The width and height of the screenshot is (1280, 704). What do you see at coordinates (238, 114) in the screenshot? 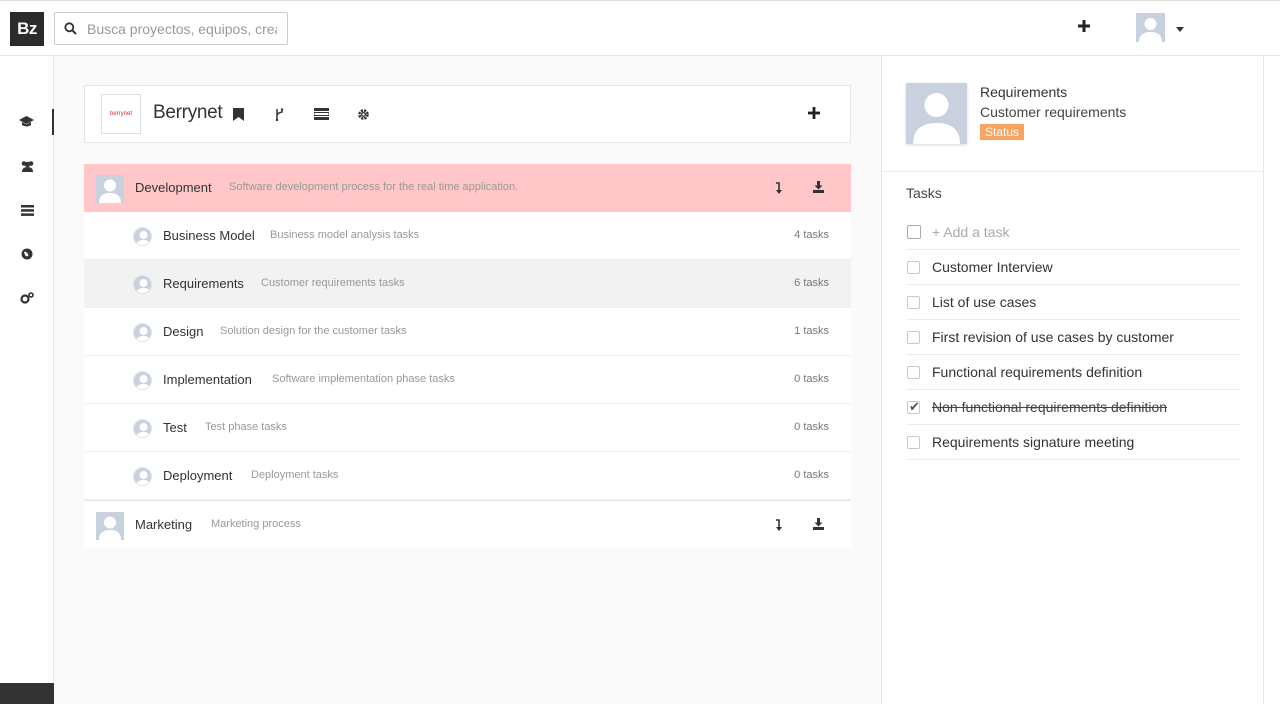
I see `bookmark-icon` at bounding box center [238, 114].